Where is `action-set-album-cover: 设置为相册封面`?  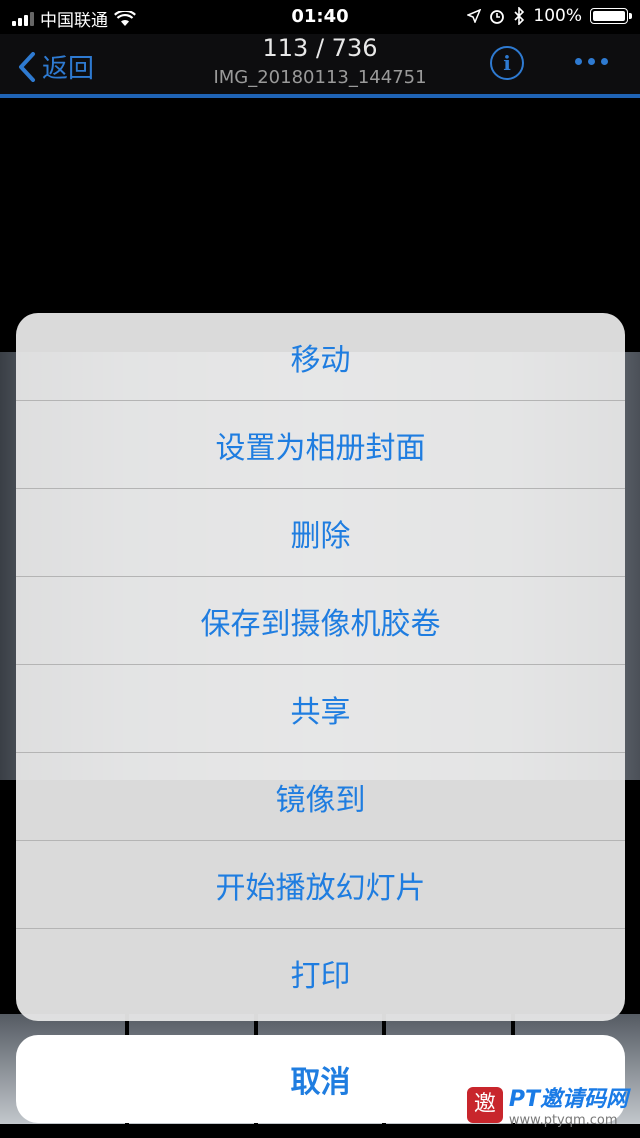
action-set-album-cover: 设置为相册封面 is located at coordinates (320, 445).